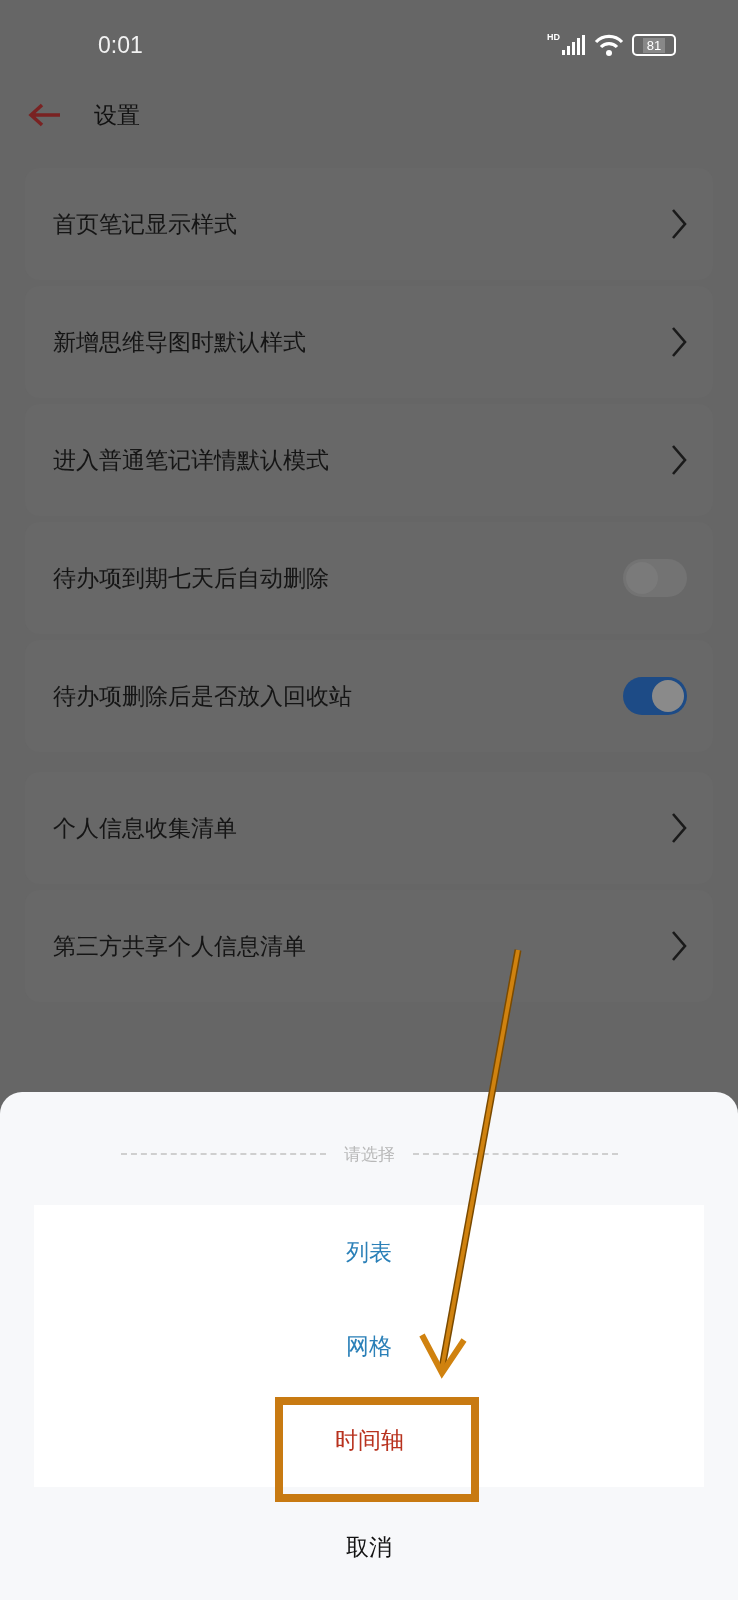 This screenshot has height=1600, width=738. What do you see at coordinates (117, 115) in the screenshot?
I see `page-title: 设置` at bounding box center [117, 115].